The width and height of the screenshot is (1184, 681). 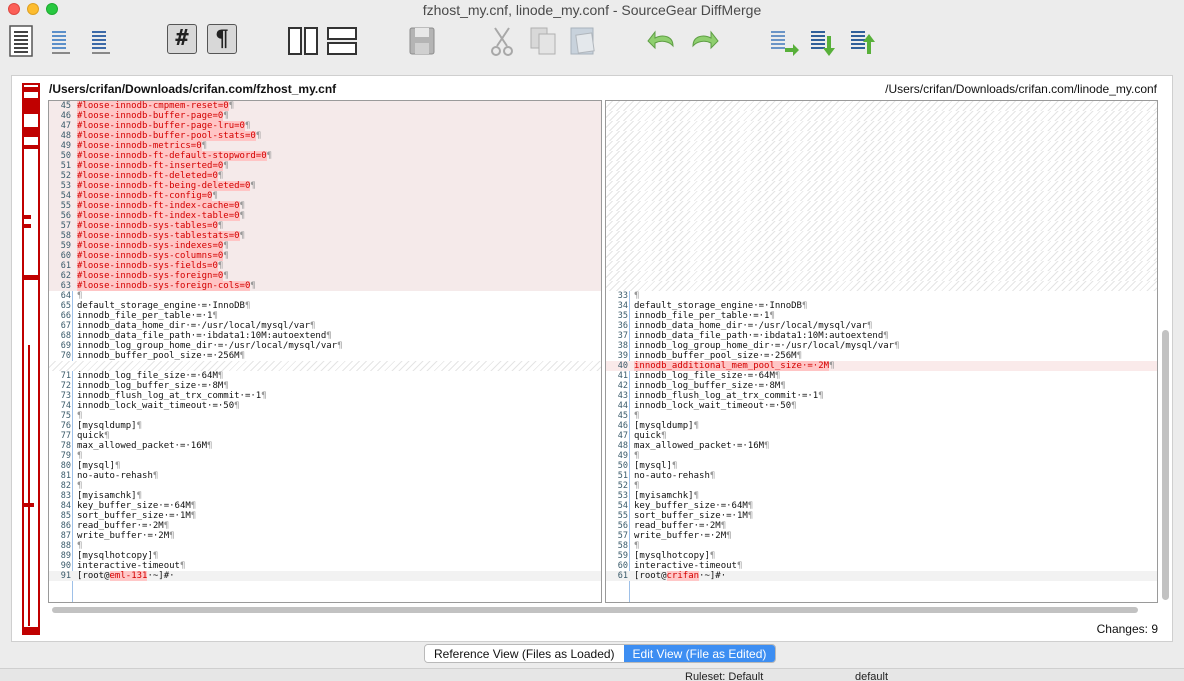 I want to click on code-line: 35 innodb_file_per_table·=·1¶, so click(x=881, y=316).